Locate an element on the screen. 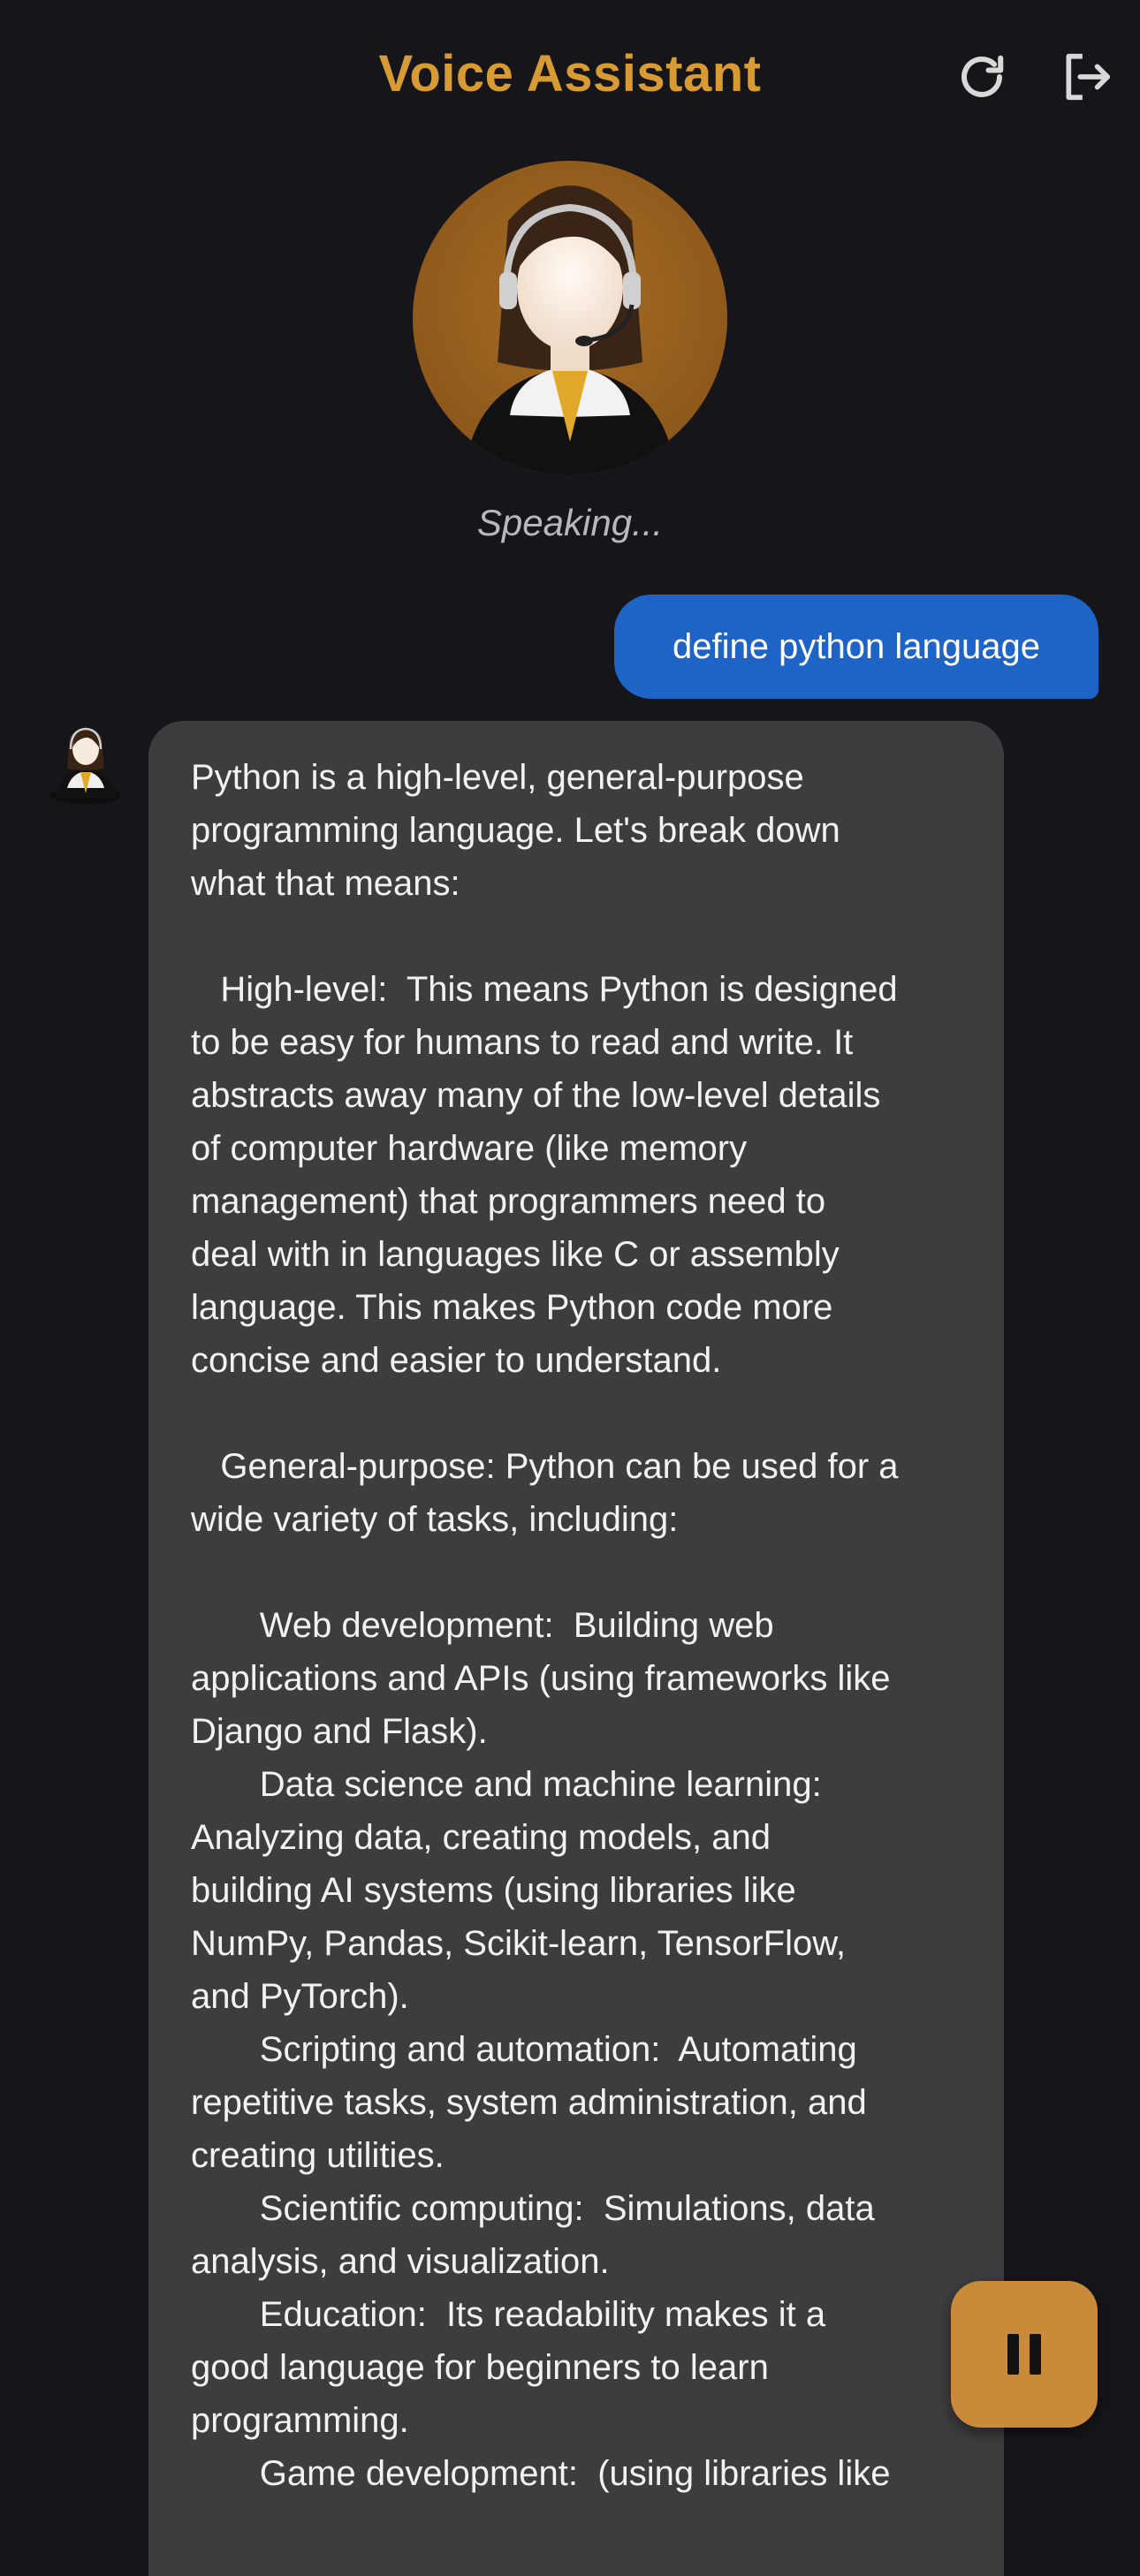 The height and width of the screenshot is (2576, 1140). pause-icon is located at coordinates (1024, 2354).